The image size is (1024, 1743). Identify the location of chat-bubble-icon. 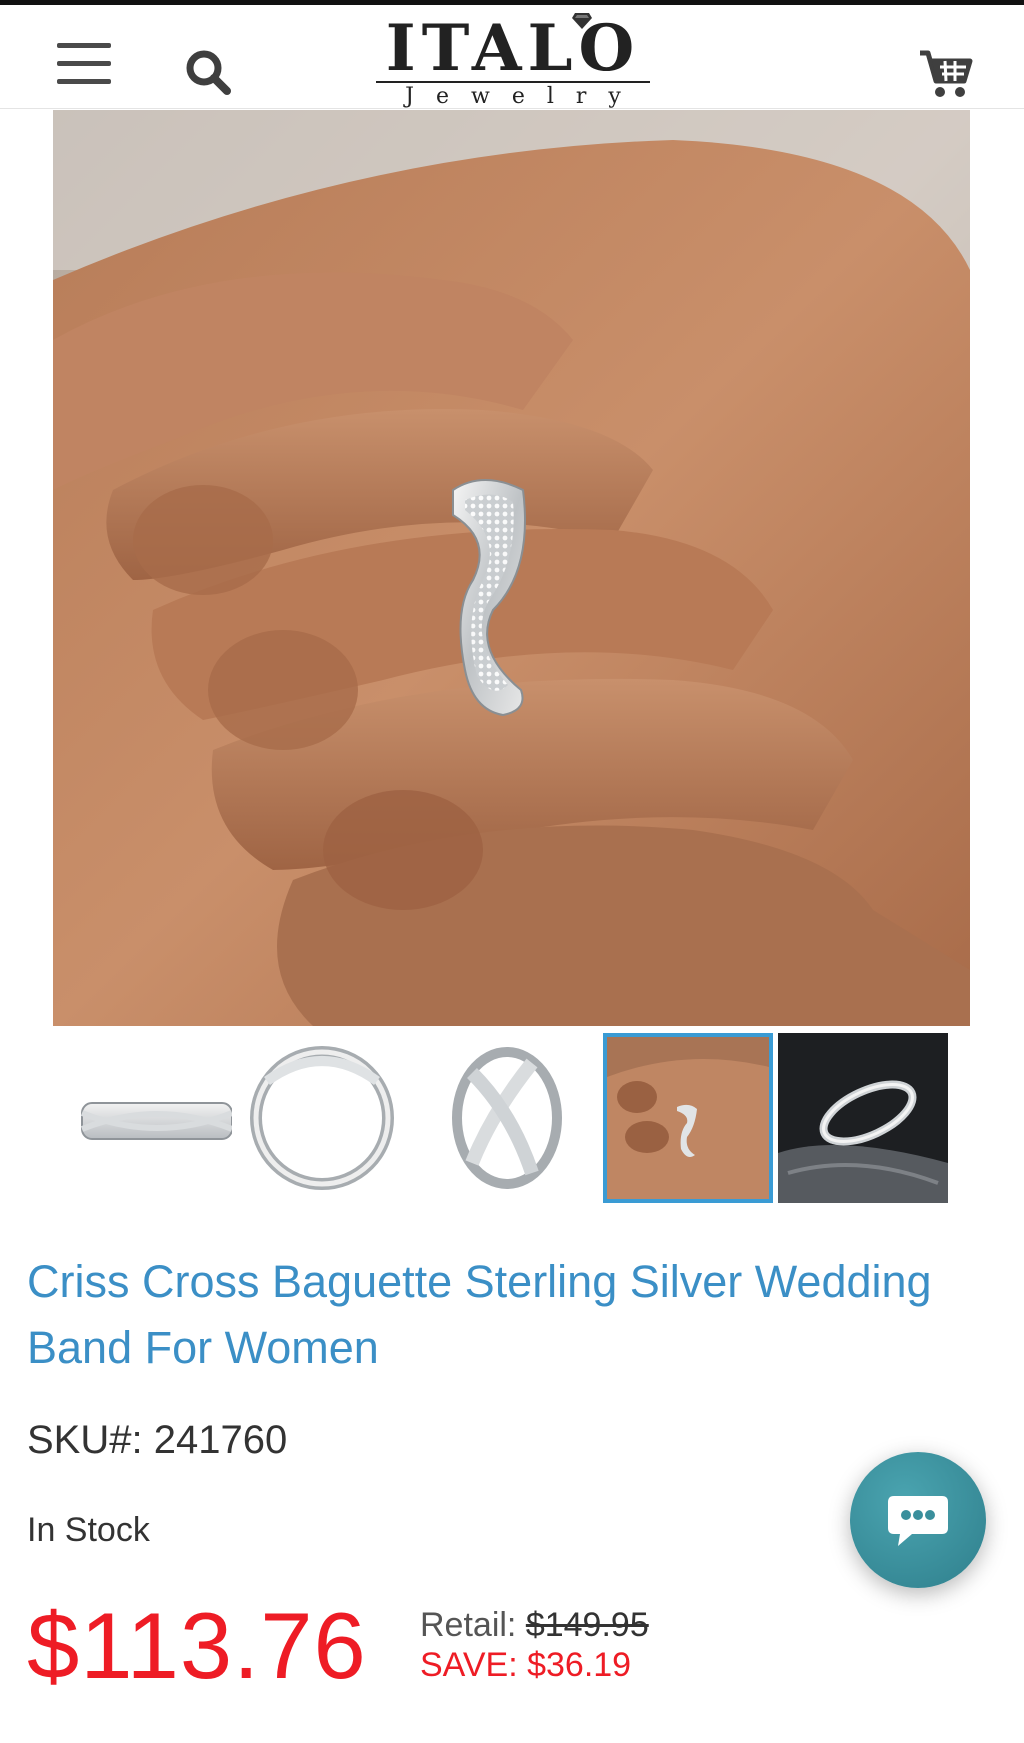
(918, 1521).